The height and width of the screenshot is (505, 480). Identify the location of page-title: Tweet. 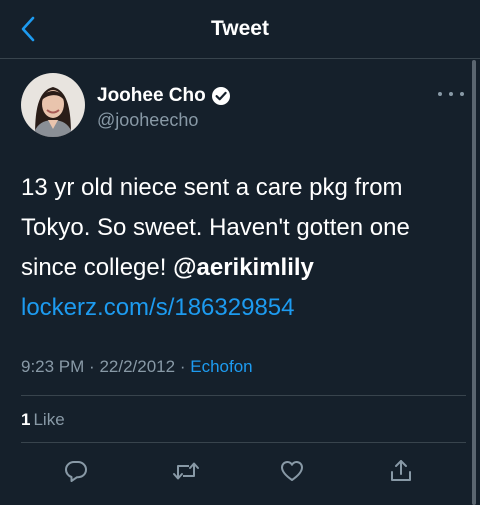
(240, 28).